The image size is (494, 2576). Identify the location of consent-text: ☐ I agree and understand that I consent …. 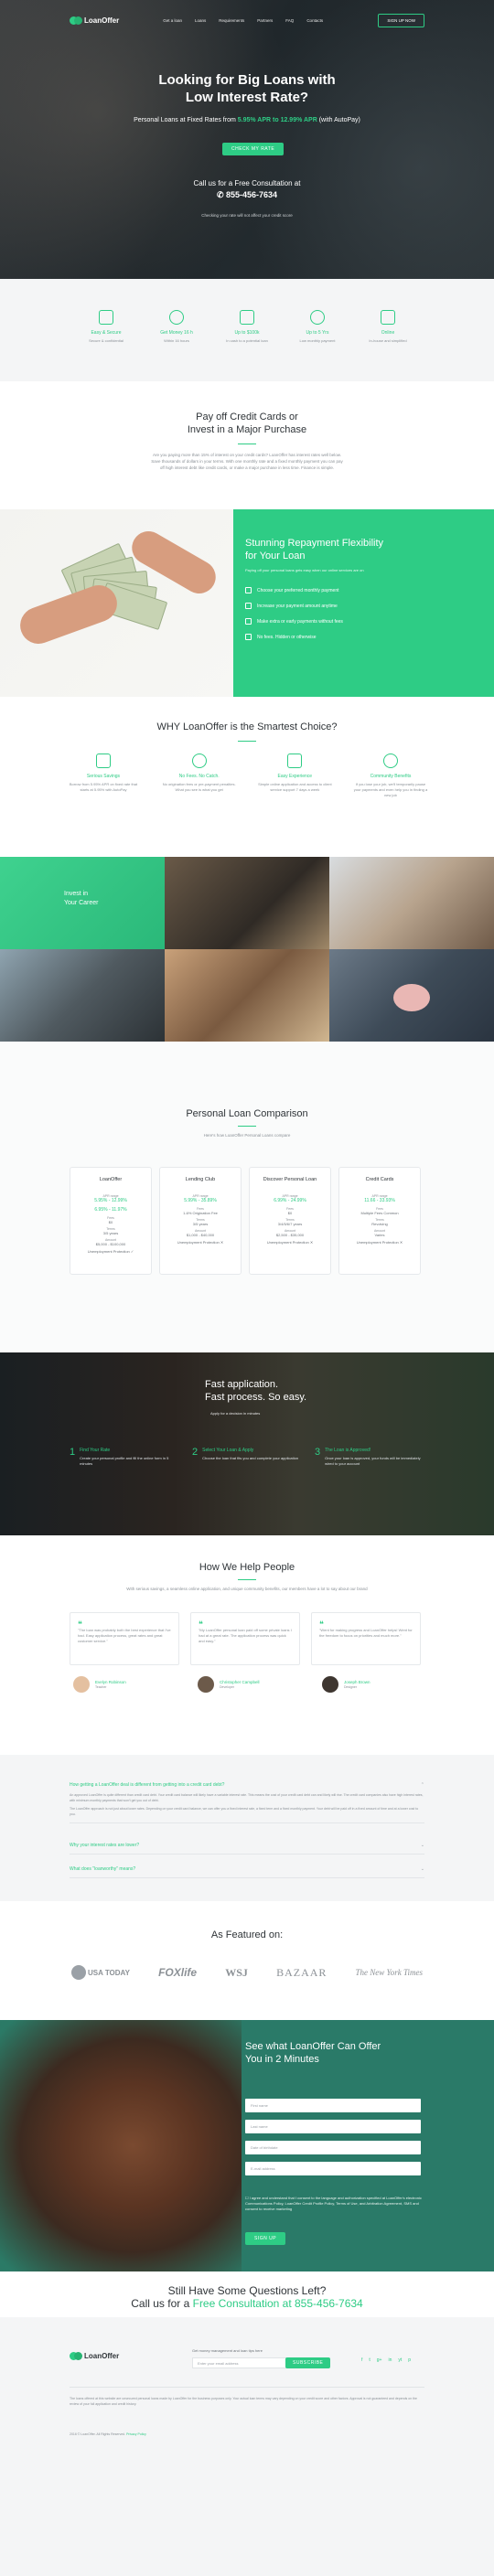
(334, 2204).